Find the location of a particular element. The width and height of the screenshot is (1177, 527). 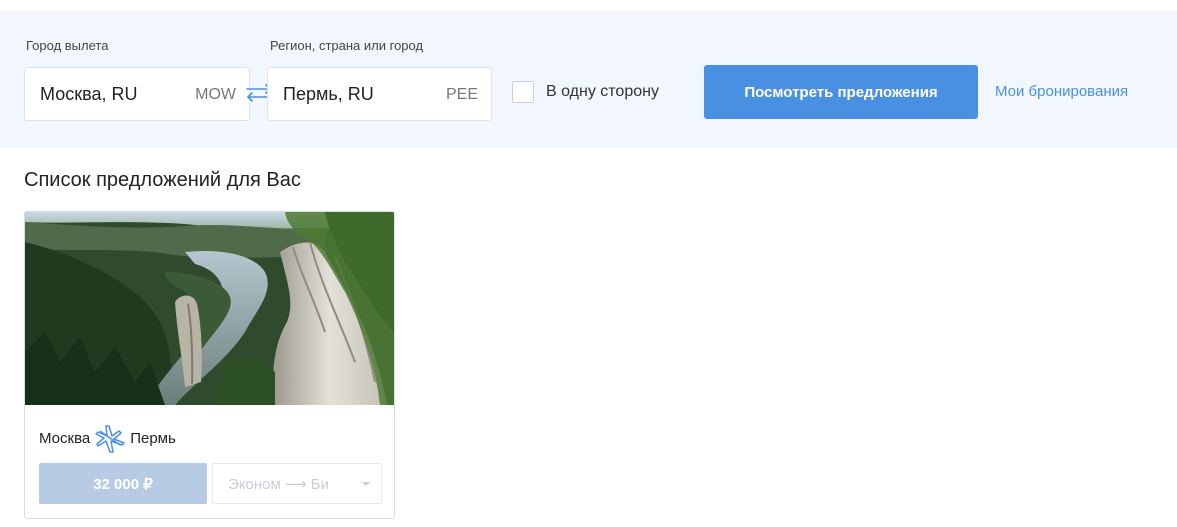

view-offers-button: Посмотреть предложения is located at coordinates (841, 92).